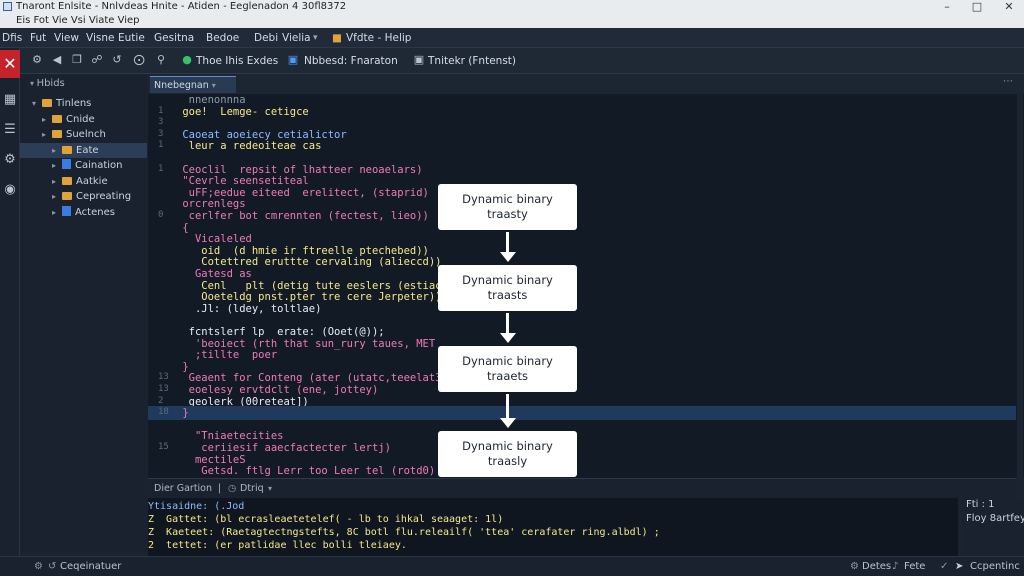 Image resolution: width=1024 pixels, height=576 pixels. What do you see at coordinates (131, 38) in the screenshot?
I see `menu-item: Eutie` at bounding box center [131, 38].